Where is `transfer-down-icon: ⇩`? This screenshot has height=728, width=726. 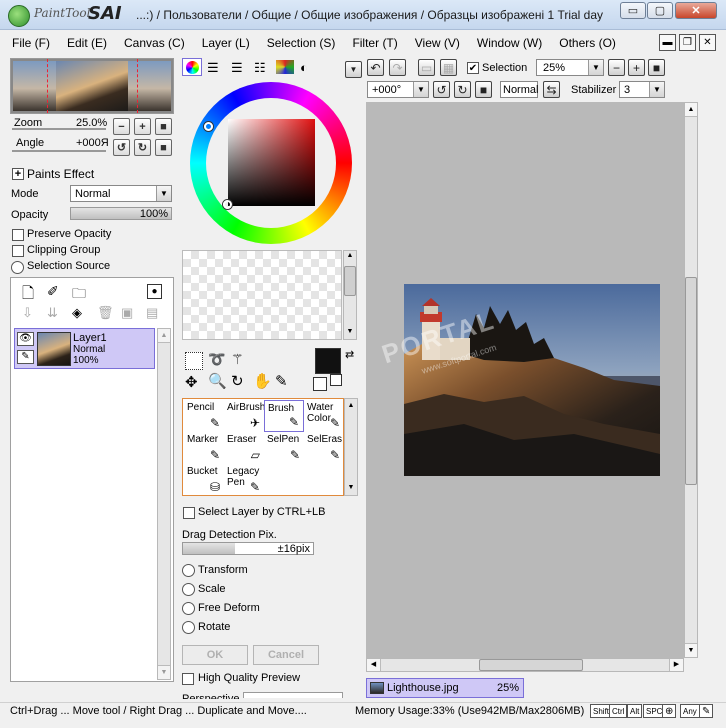 transfer-down-icon: ⇩ is located at coordinates (27, 313).